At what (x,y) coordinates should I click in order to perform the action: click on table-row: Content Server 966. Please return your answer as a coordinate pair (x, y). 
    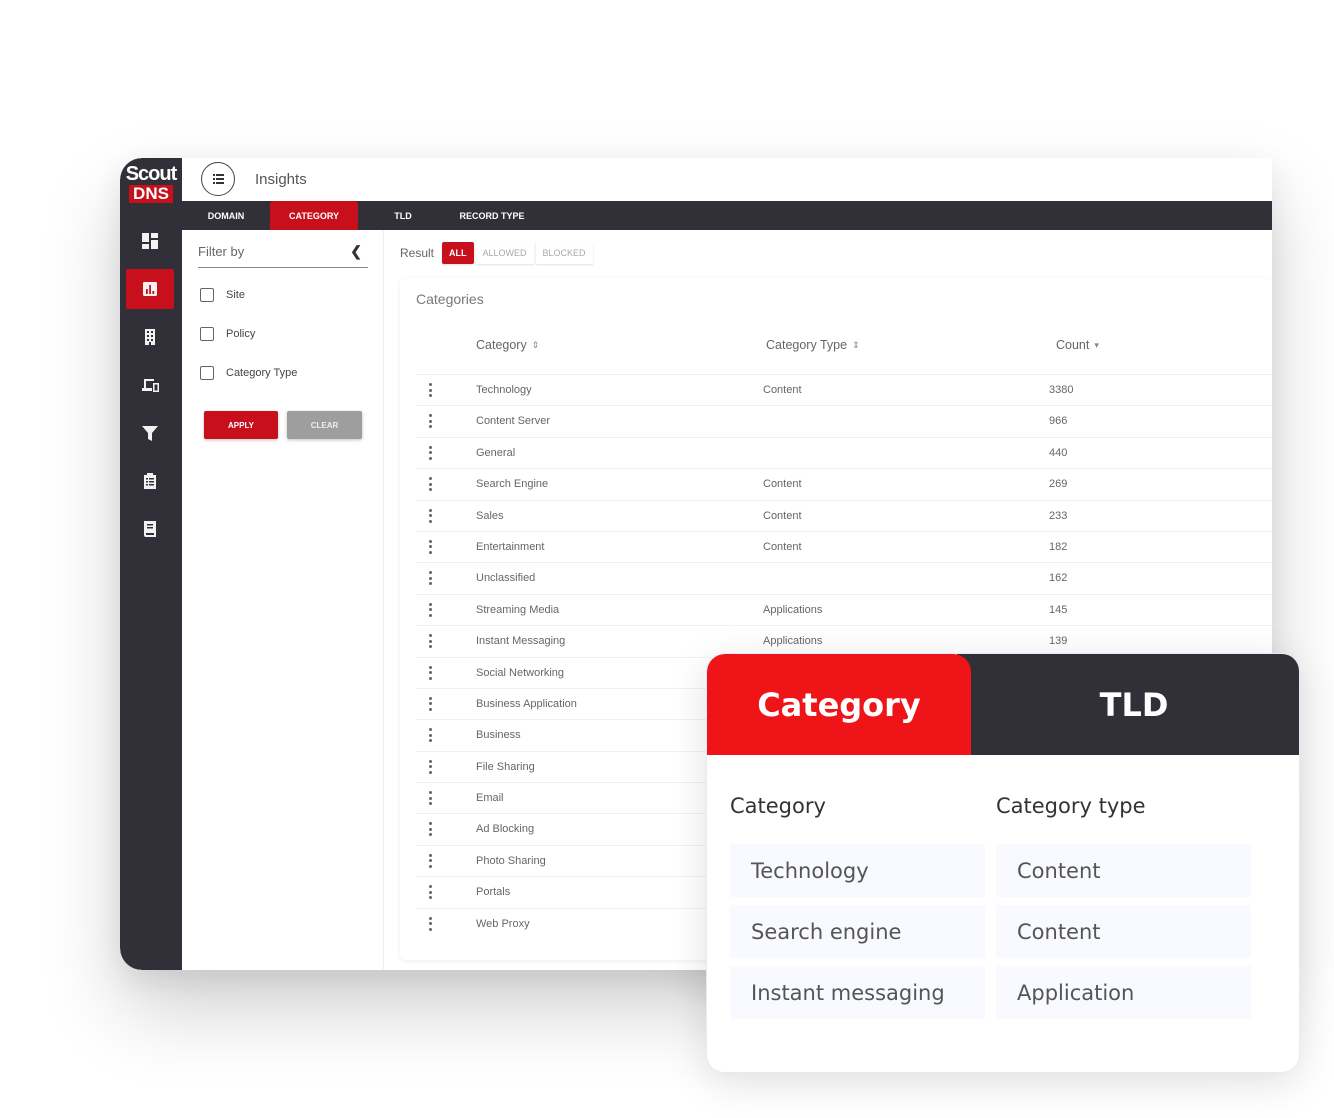
    Looking at the image, I should click on (844, 420).